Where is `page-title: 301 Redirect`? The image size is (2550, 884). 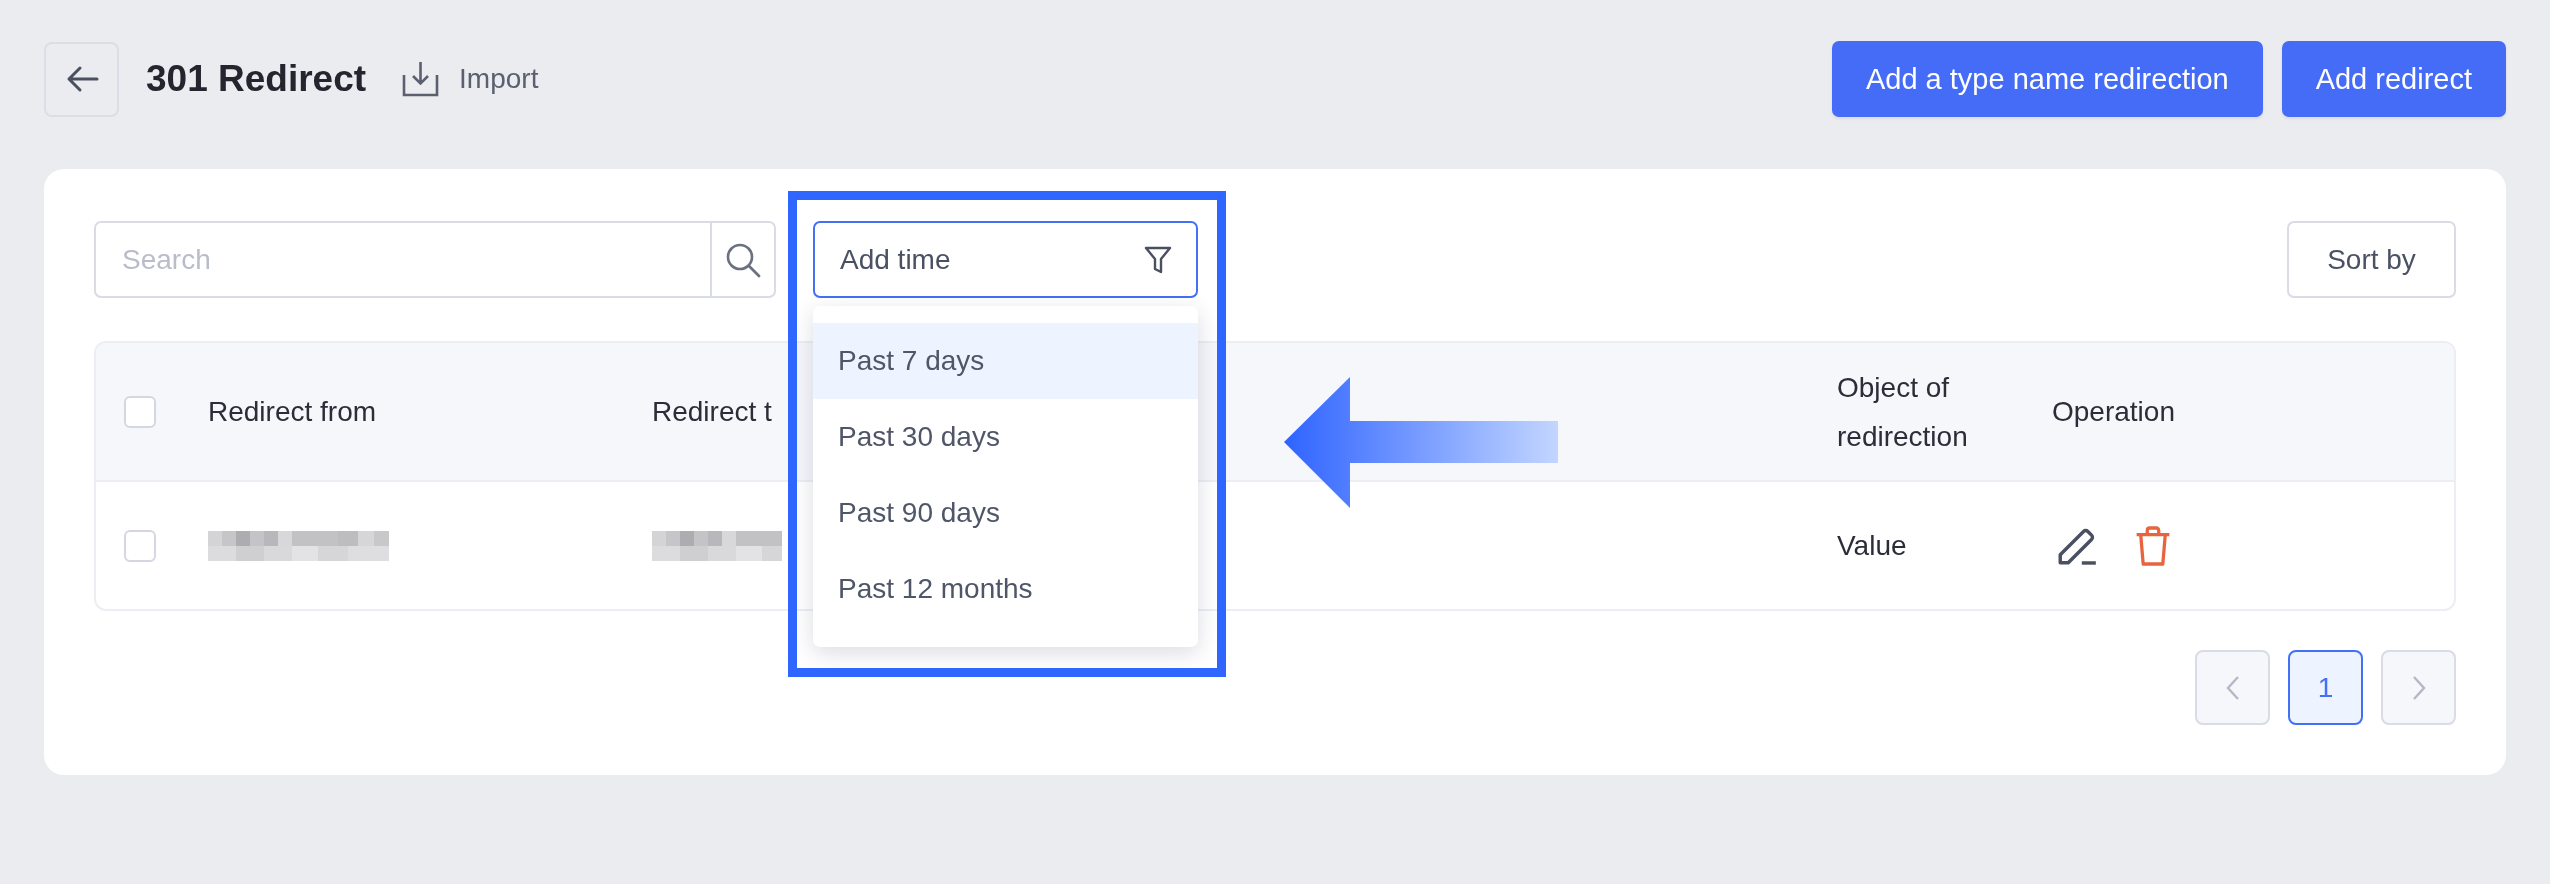
page-title: 301 Redirect is located at coordinates (256, 79).